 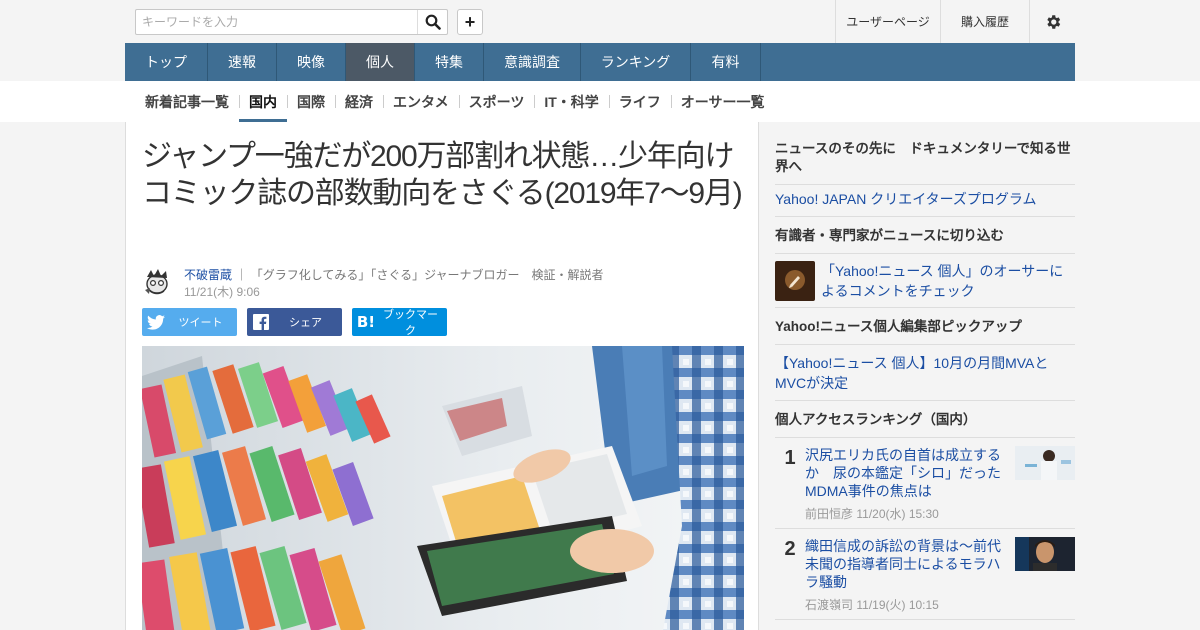 What do you see at coordinates (311, 62) in the screenshot?
I see `nav-video: 映像` at bounding box center [311, 62].